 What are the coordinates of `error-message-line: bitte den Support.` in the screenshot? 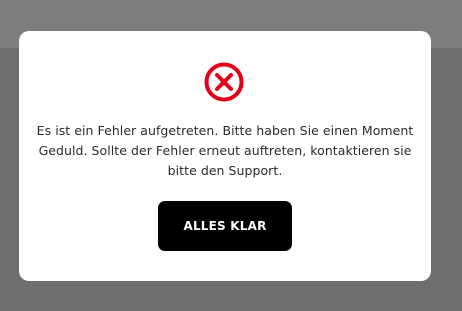 It's located at (225, 170).